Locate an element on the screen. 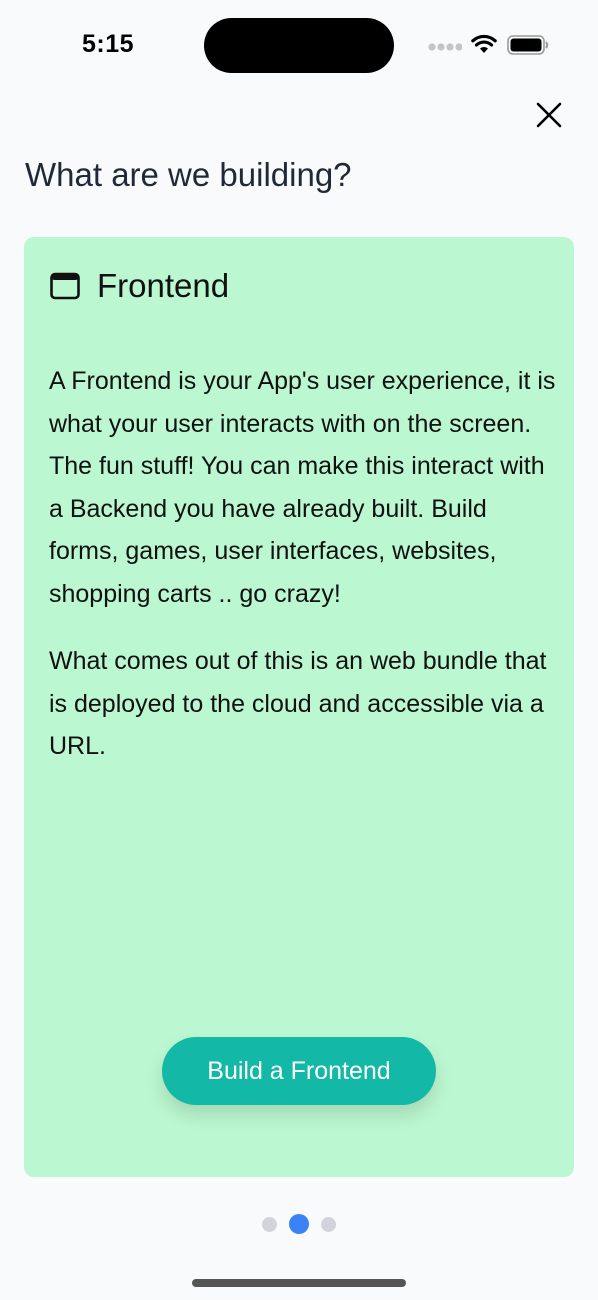 The width and height of the screenshot is (598, 1300). status-time: 5:15 is located at coordinates (108, 44).